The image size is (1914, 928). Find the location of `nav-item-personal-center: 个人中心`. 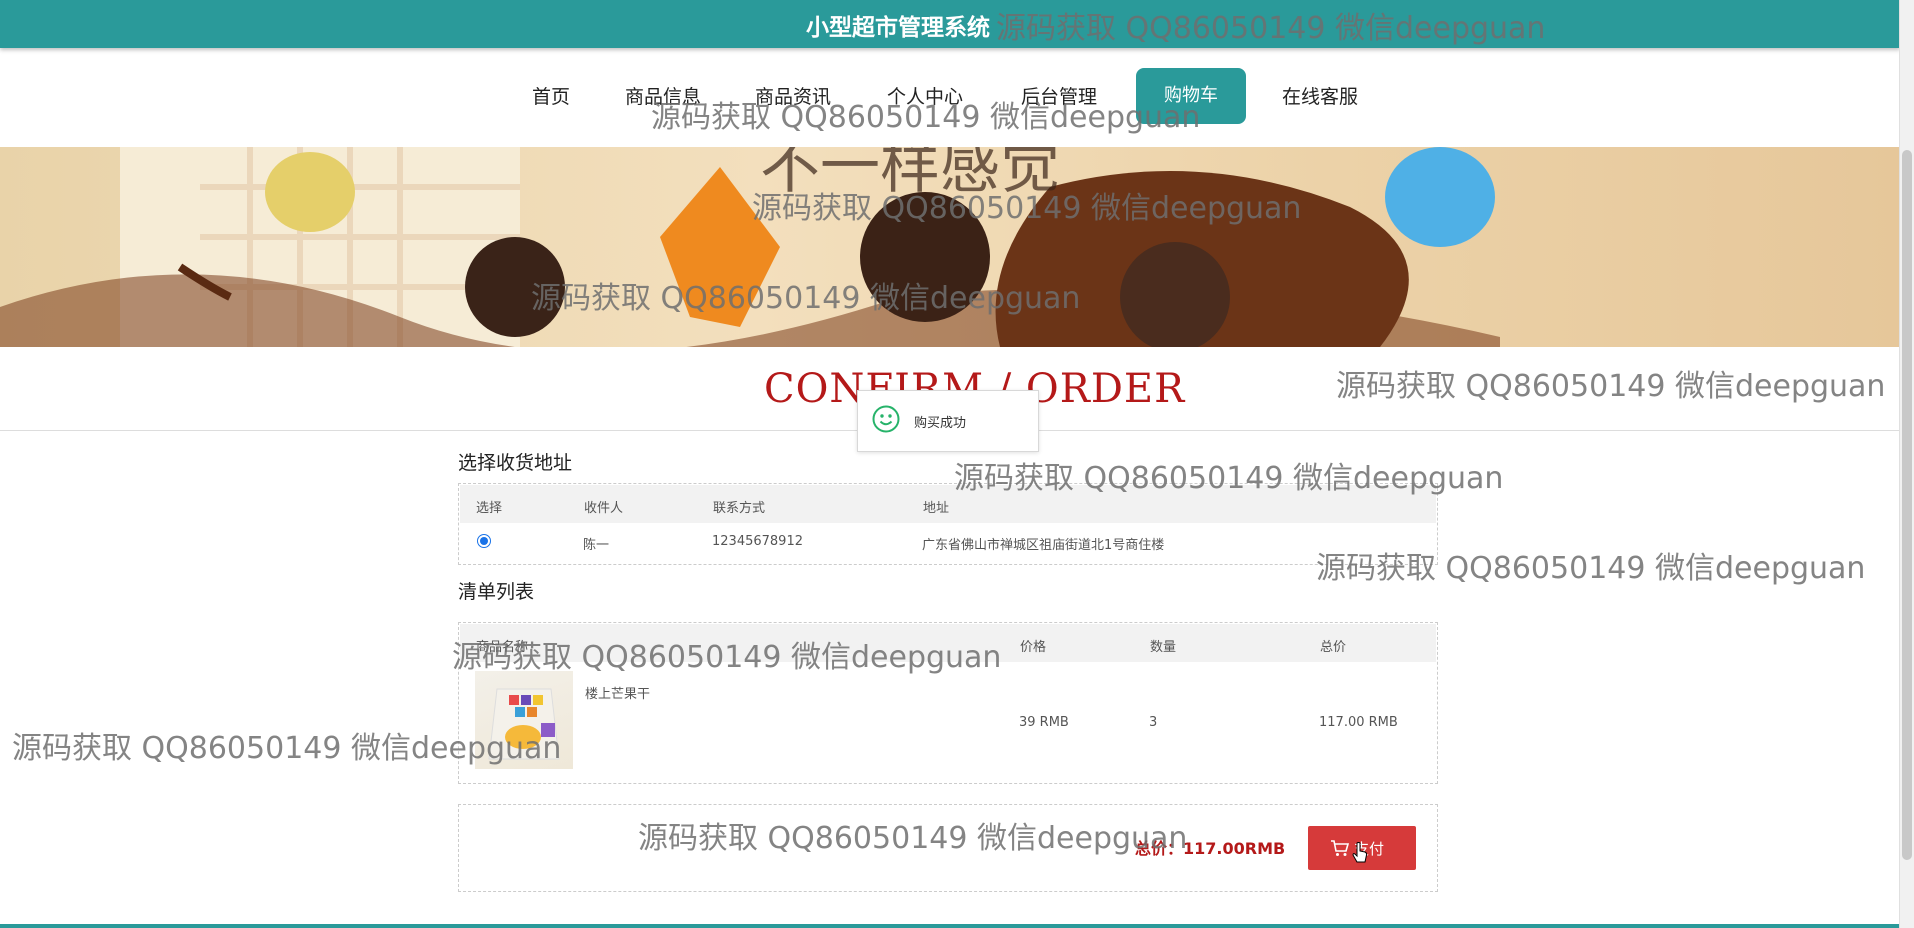

nav-item-personal-center: 个人中心 is located at coordinates (925, 95).